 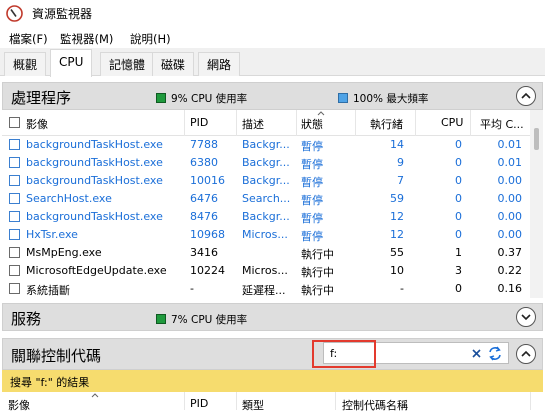 I want to click on cell-image: HxTsr.exe, so click(x=52, y=234).